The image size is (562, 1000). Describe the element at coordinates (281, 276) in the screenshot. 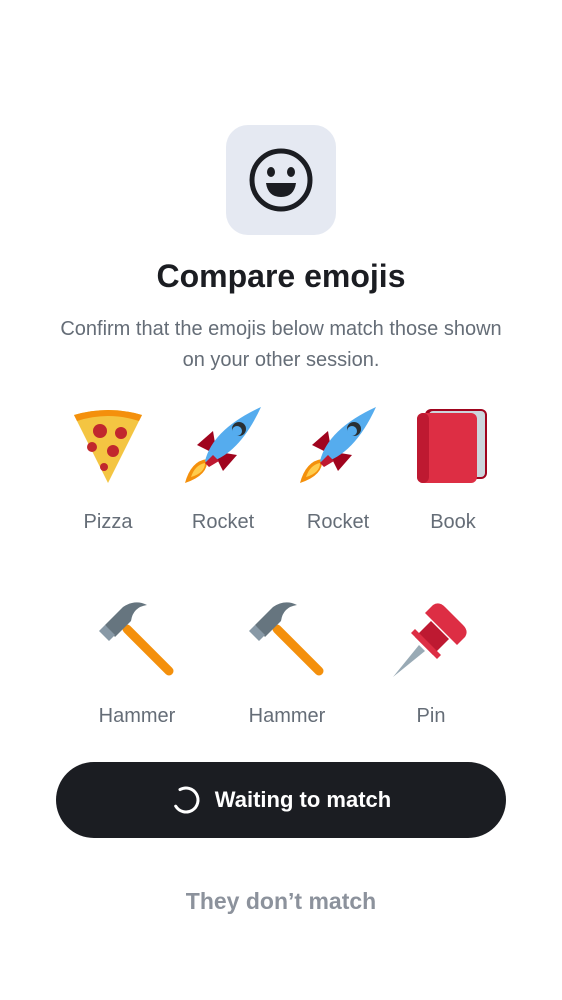

I see `page-title: Compare emojis` at that location.